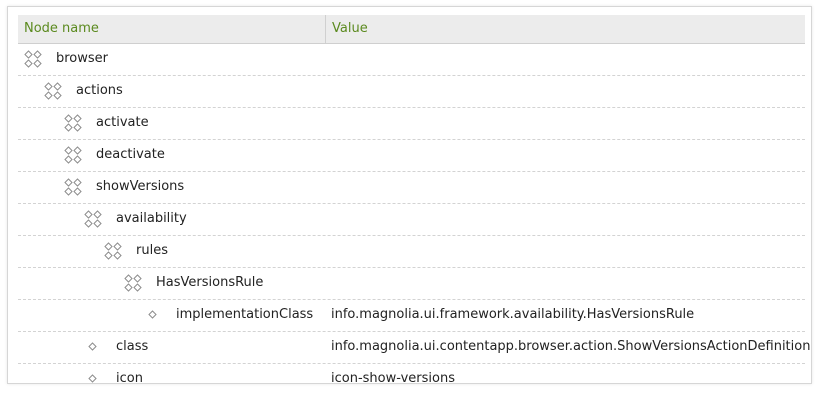 This screenshot has width=819, height=395. I want to click on row-rules: rules, so click(411, 252).